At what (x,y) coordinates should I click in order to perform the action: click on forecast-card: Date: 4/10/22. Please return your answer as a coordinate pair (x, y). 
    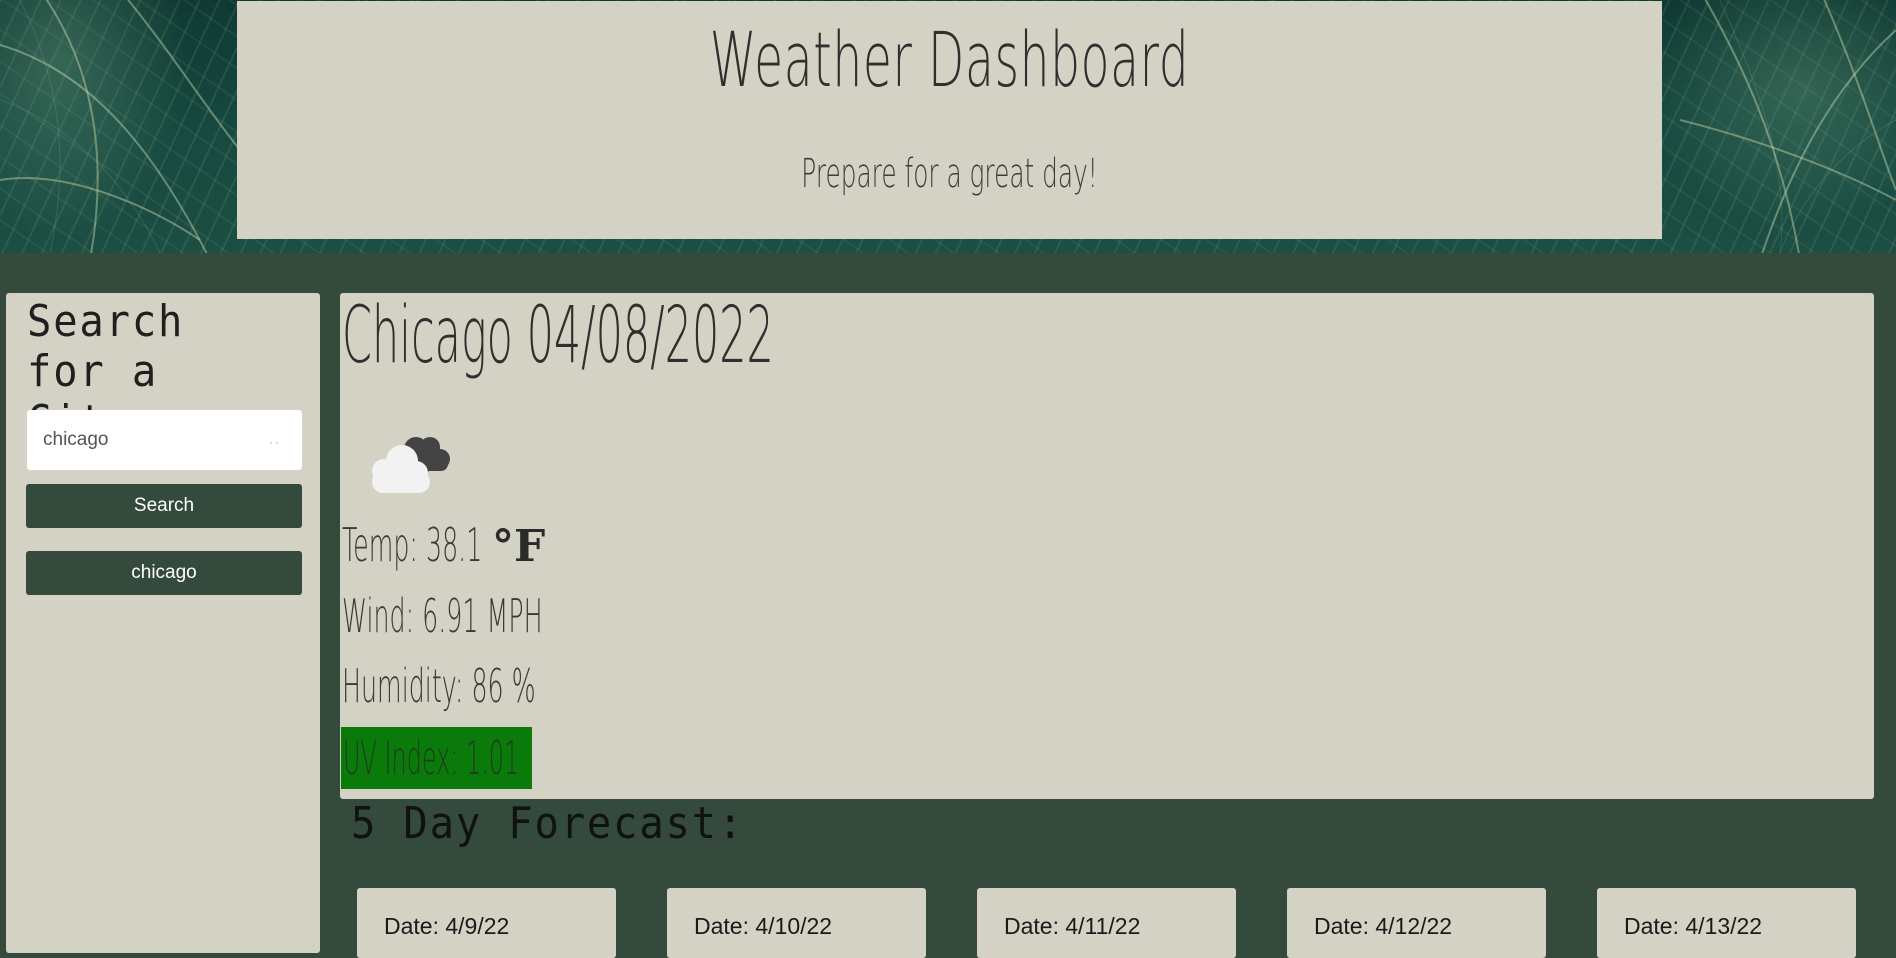
    Looking at the image, I should click on (796, 923).